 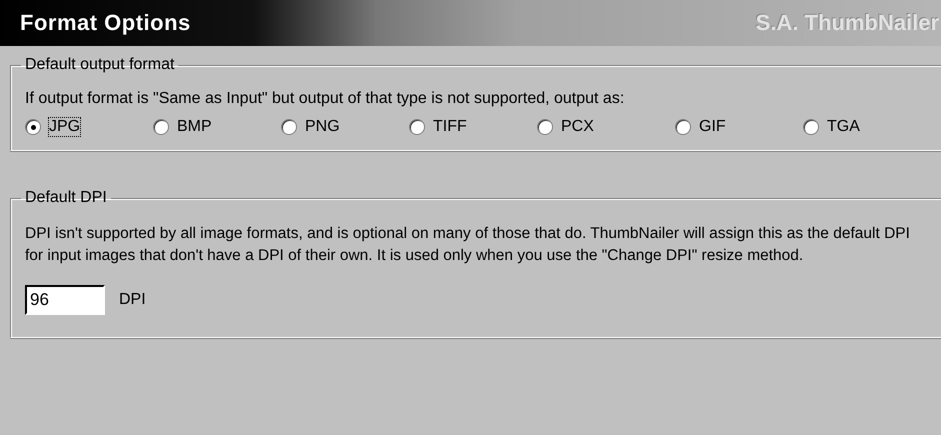 I want to click on description-text: If output format is "Same as Input" but output of that type is not supported, output as:, so click(x=325, y=99).